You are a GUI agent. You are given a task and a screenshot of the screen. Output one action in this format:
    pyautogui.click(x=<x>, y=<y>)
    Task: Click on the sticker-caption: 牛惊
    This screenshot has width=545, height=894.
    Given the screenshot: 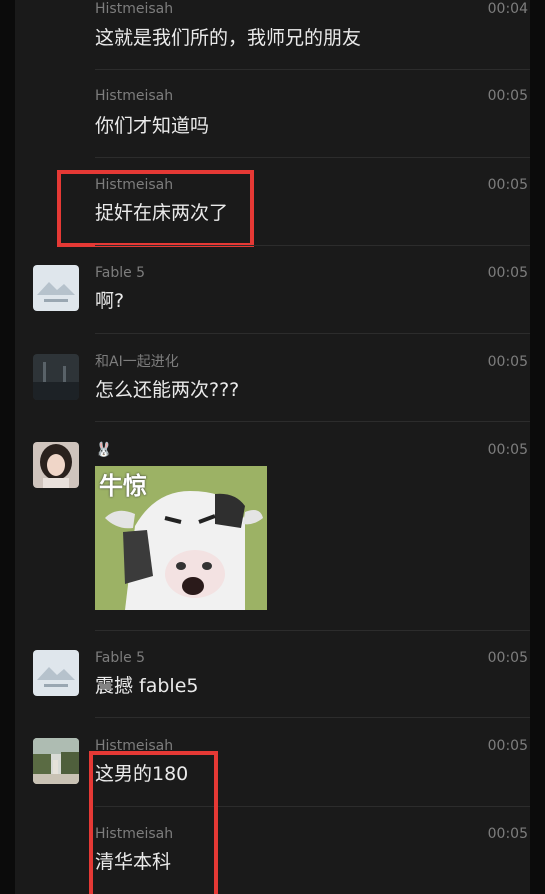 What is the action you would take?
    pyautogui.click(x=123, y=486)
    